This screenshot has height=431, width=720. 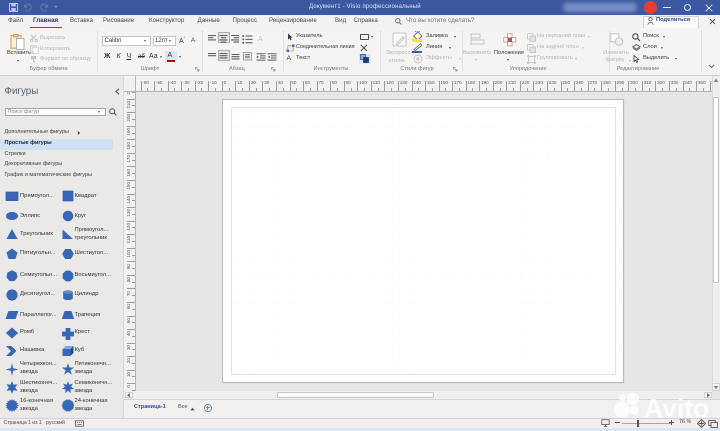 What do you see at coordinates (676, 409) in the screenshot?
I see `svg-text: Avito` at bounding box center [676, 409].